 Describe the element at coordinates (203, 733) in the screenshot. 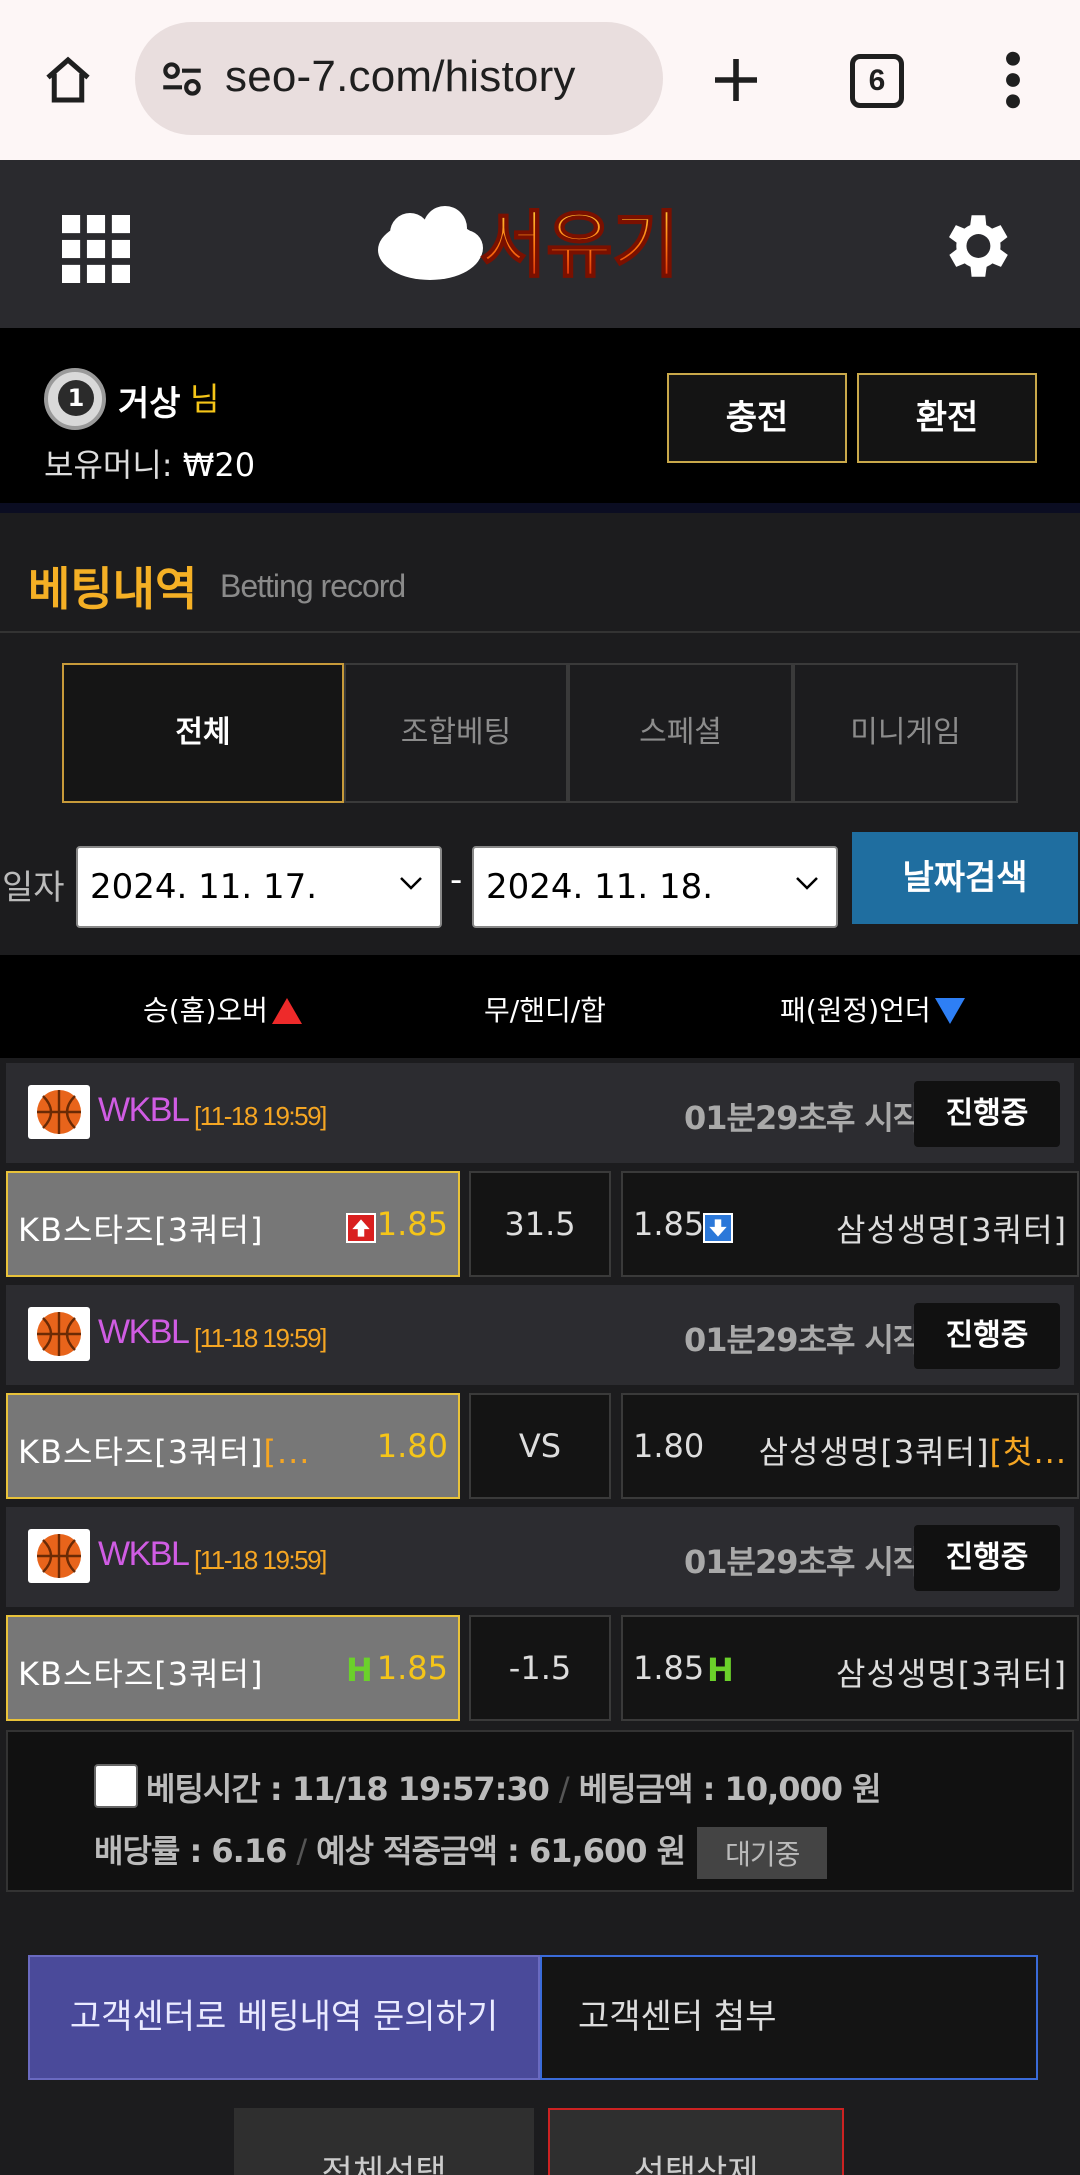

I see `tab-all: 전체` at that location.